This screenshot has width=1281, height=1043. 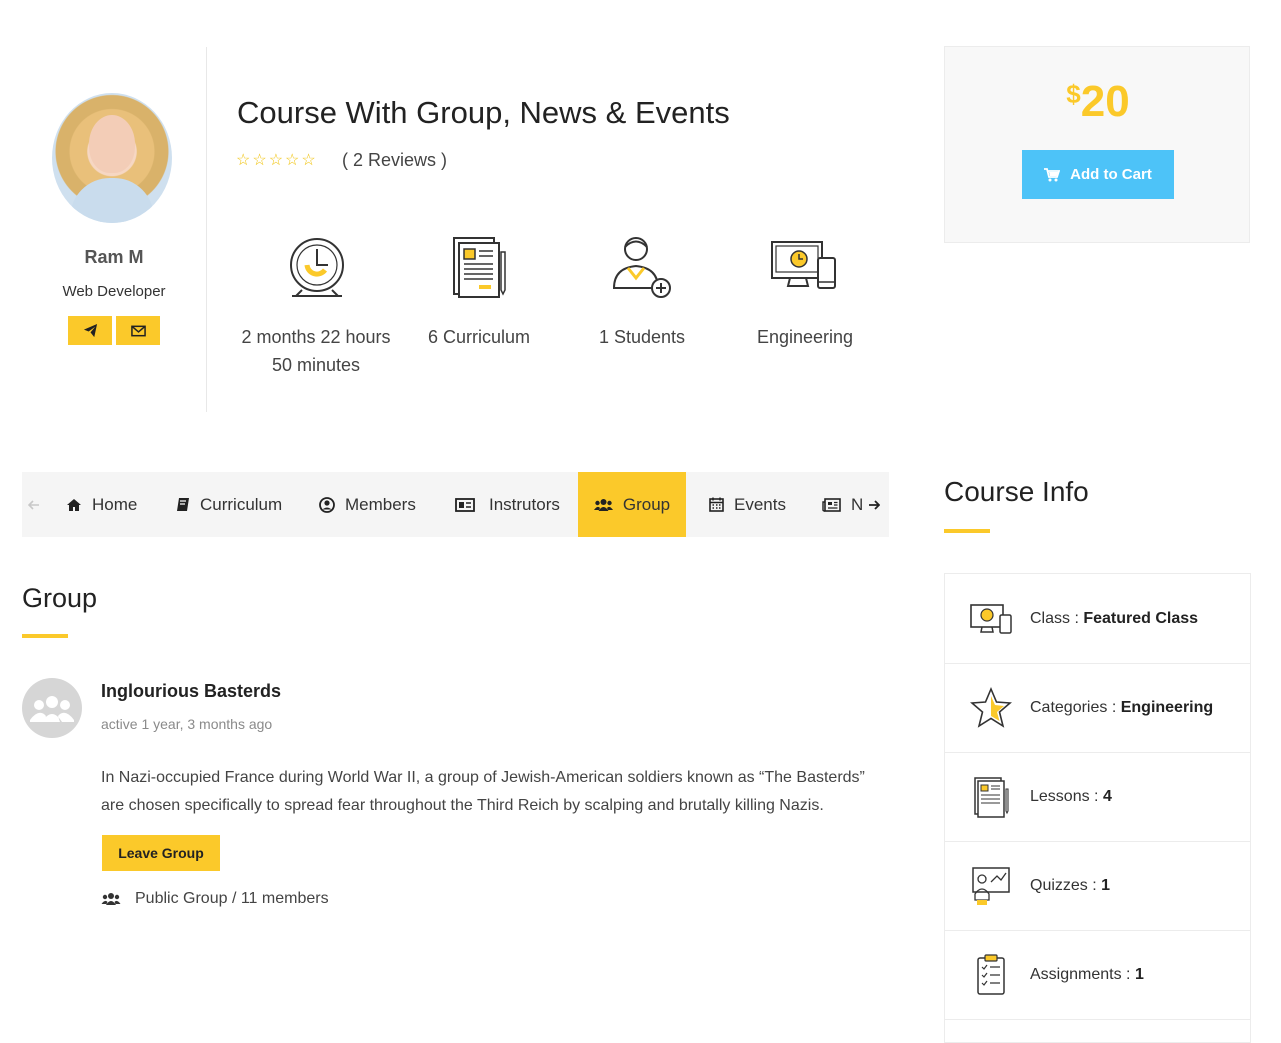 What do you see at coordinates (327, 504) in the screenshot?
I see `user-circle-icon` at bounding box center [327, 504].